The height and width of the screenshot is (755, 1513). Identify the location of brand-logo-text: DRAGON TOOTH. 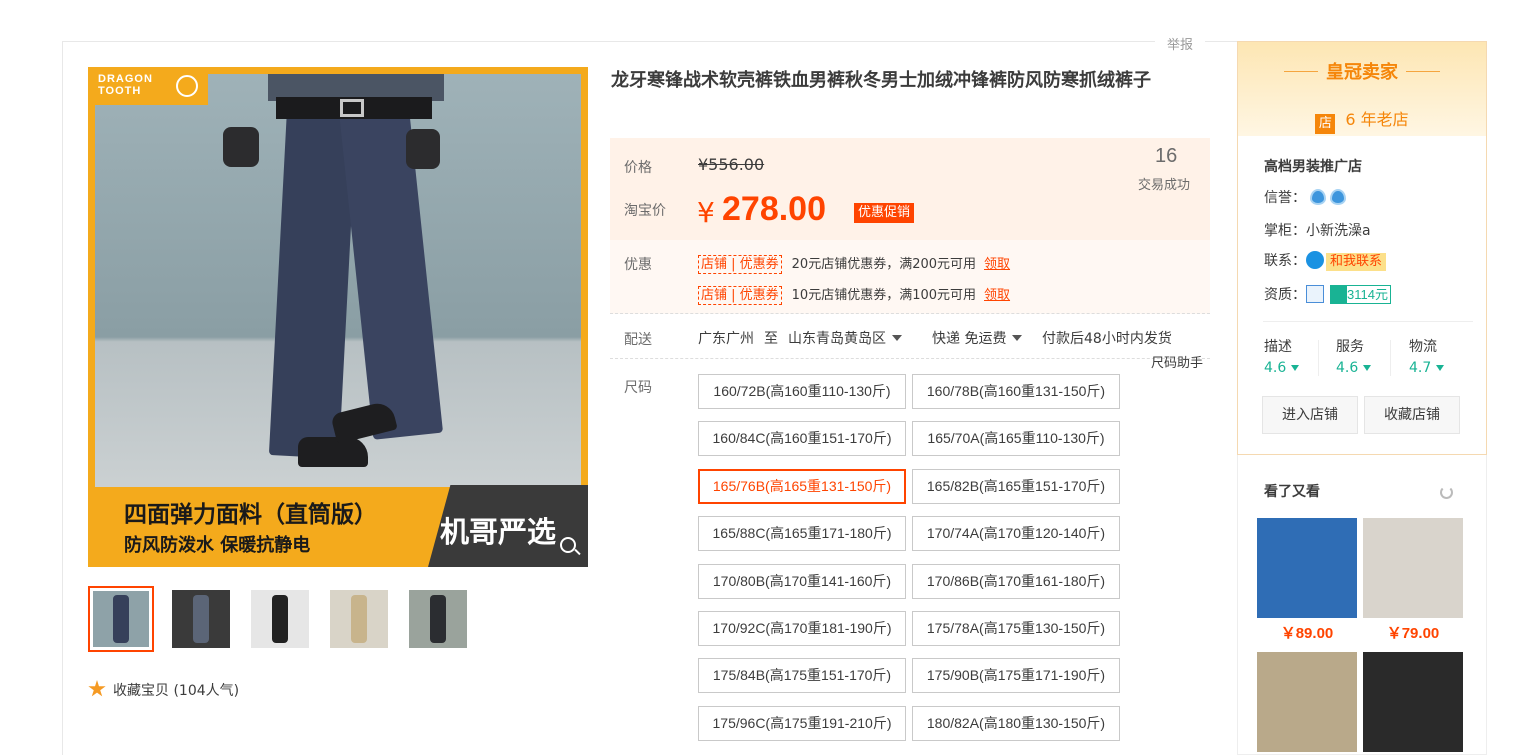
(125, 85).